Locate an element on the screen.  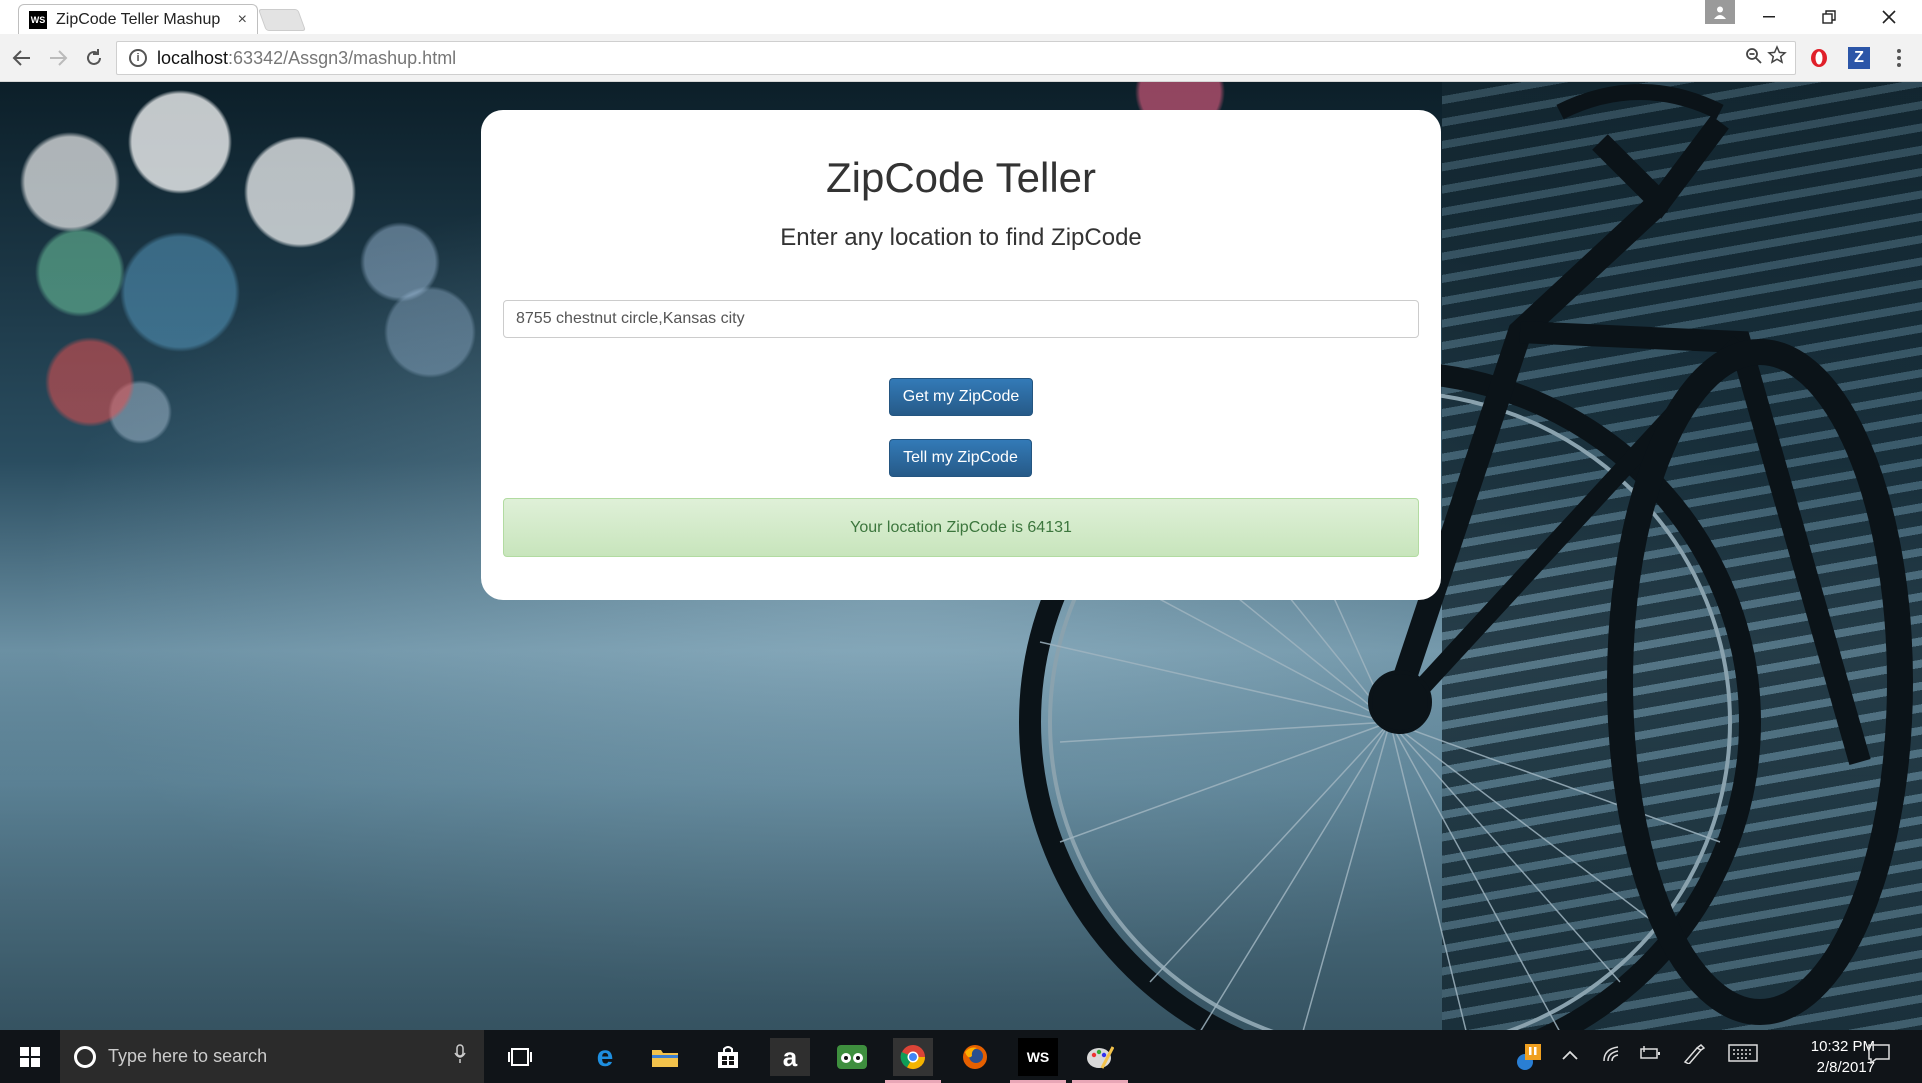
forward-arrow-icon is located at coordinates (58, 58).